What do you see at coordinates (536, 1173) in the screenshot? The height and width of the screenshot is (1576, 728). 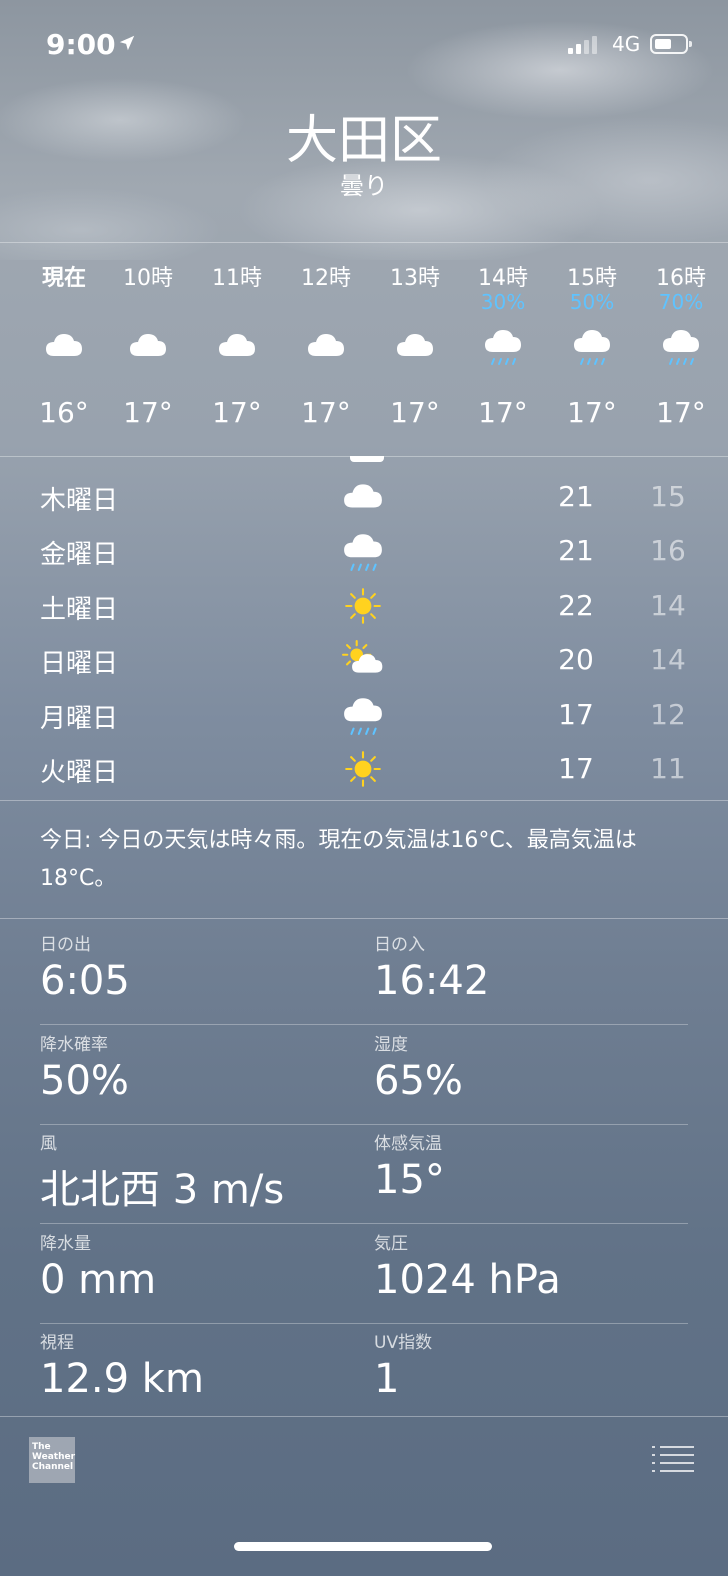 I see `detail-cell: 体感気温 15°` at bounding box center [536, 1173].